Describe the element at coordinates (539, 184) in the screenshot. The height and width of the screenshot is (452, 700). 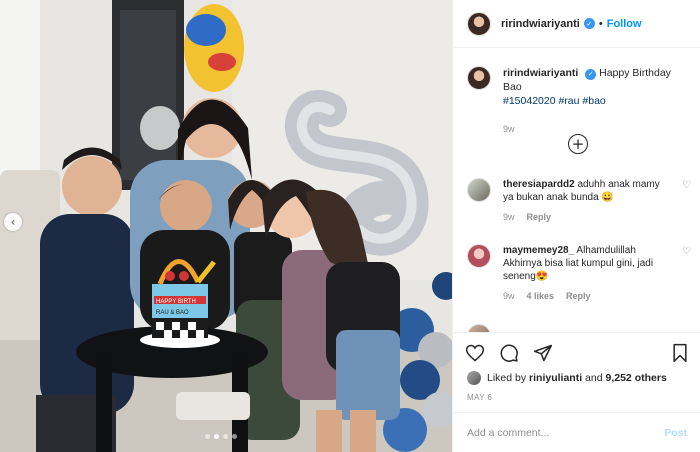
I see `commenter-username: theresiapardd2` at that location.